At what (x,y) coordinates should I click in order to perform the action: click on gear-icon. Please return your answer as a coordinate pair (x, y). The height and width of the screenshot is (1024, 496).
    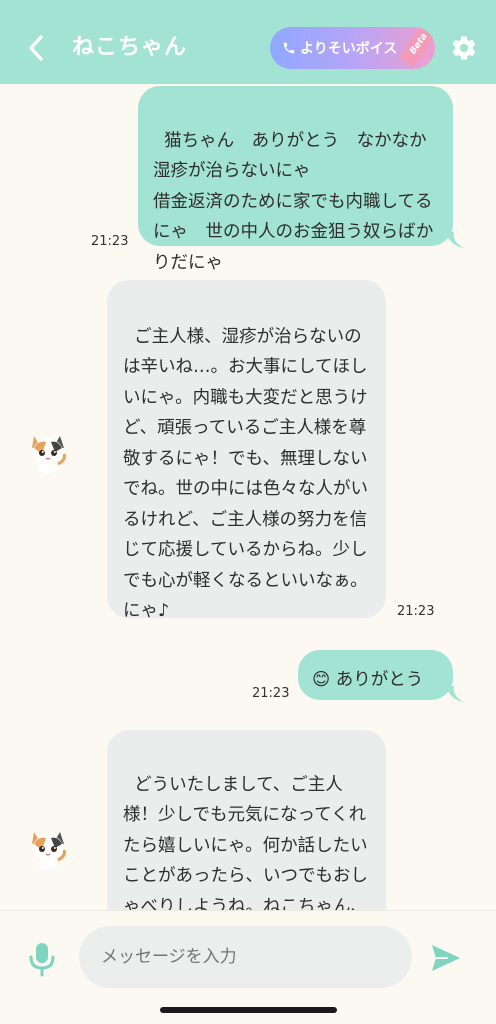
    Looking at the image, I should click on (464, 48).